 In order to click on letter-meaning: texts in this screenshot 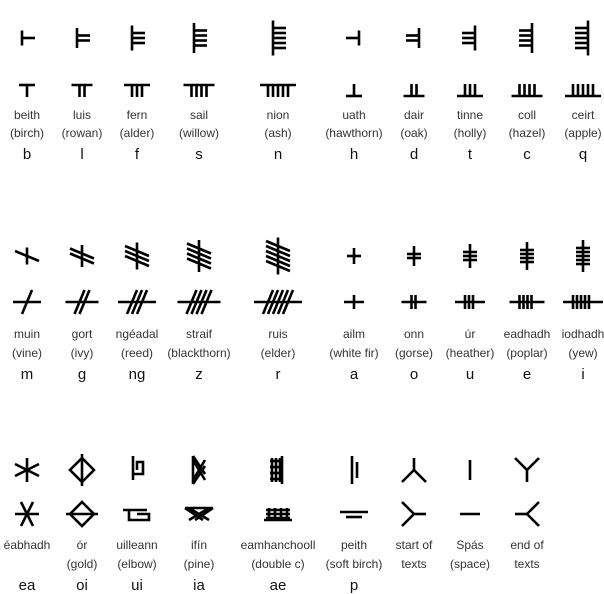, I will do `click(527, 564)`.